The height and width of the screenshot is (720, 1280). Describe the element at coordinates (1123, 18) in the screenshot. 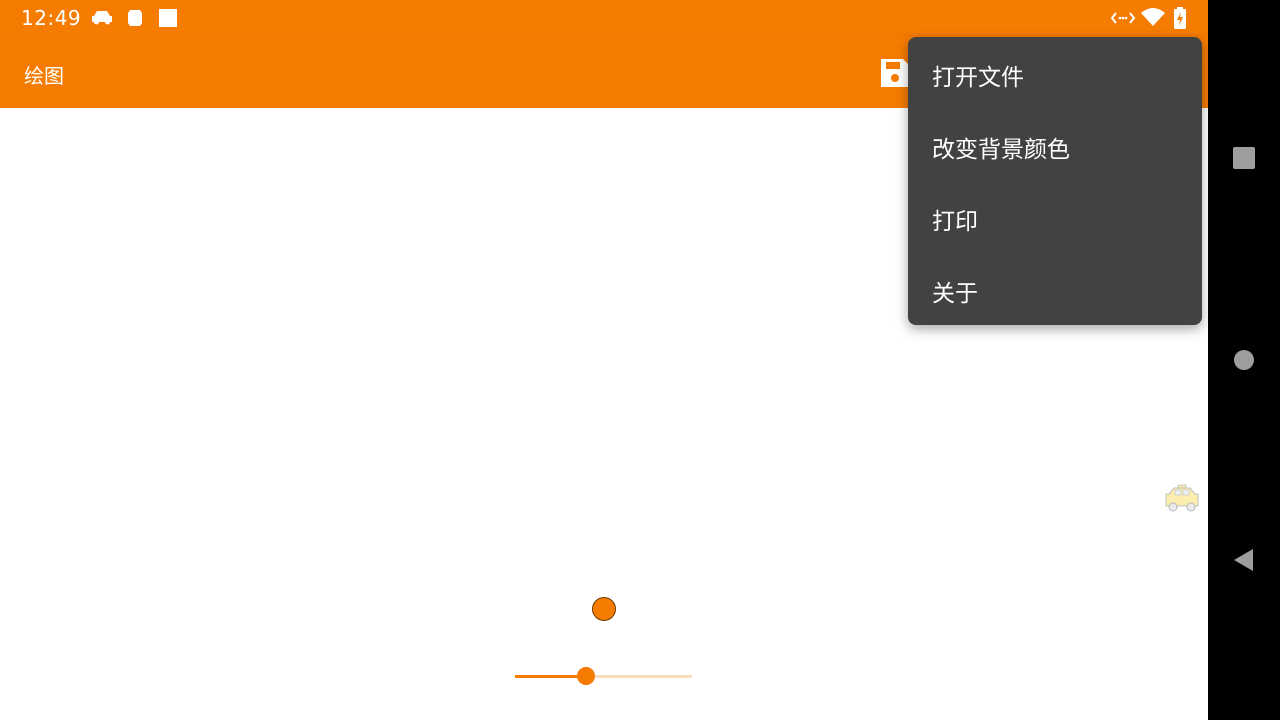

I see `data-arrows-icon` at that location.